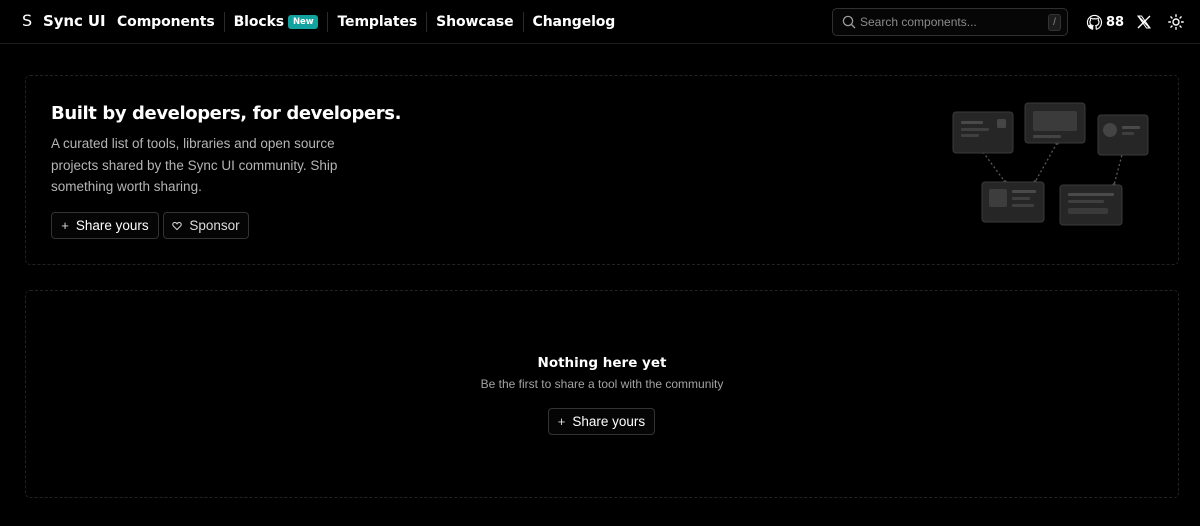 The height and width of the screenshot is (526, 1200). I want to click on heart-icon, so click(177, 225).